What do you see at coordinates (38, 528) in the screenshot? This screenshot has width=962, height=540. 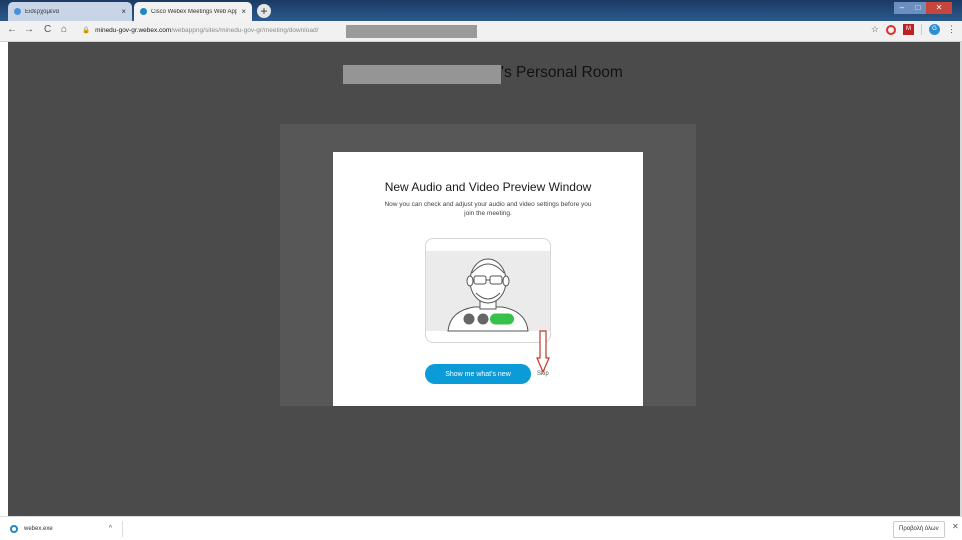 I see `download-file-name: webex.exe` at bounding box center [38, 528].